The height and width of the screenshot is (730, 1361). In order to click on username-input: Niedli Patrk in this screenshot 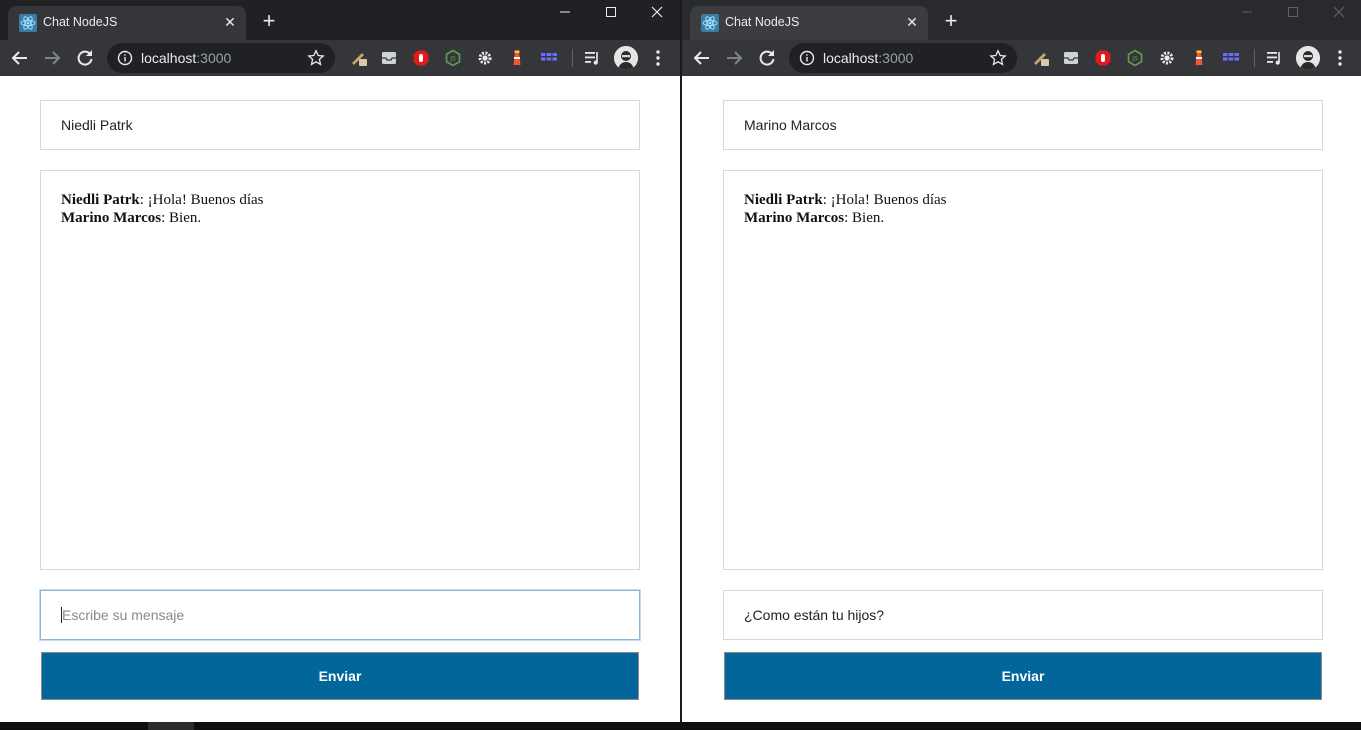, I will do `click(340, 125)`.